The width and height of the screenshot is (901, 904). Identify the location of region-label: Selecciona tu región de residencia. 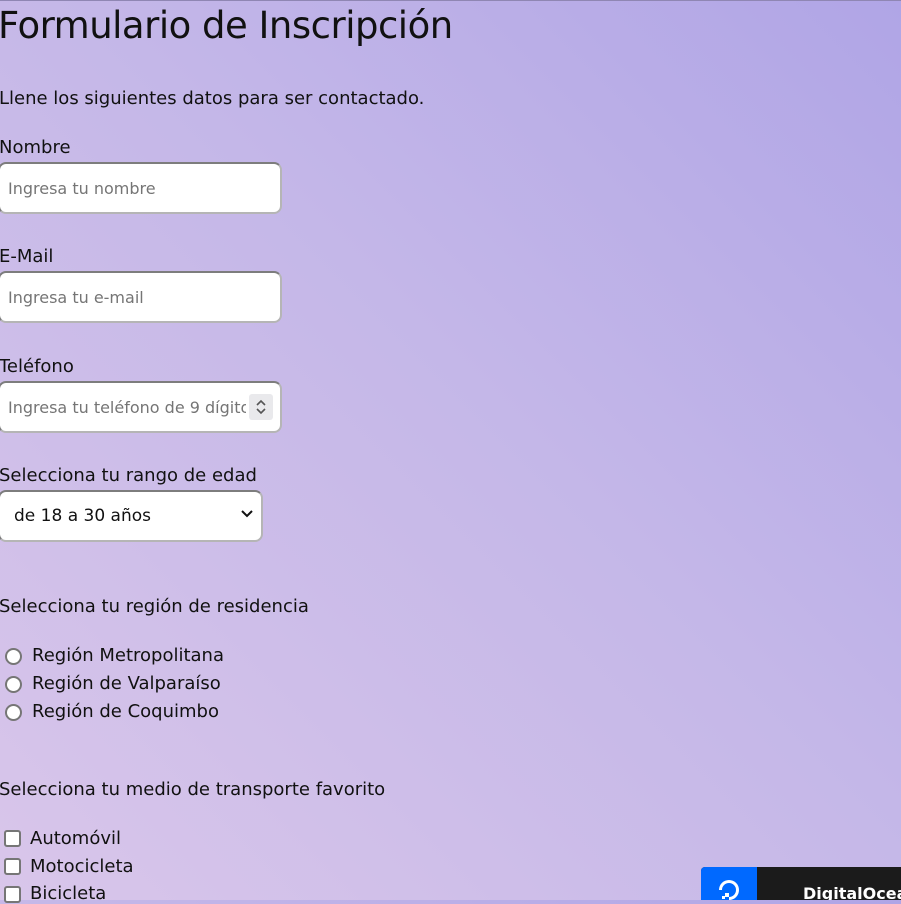
(154, 606).